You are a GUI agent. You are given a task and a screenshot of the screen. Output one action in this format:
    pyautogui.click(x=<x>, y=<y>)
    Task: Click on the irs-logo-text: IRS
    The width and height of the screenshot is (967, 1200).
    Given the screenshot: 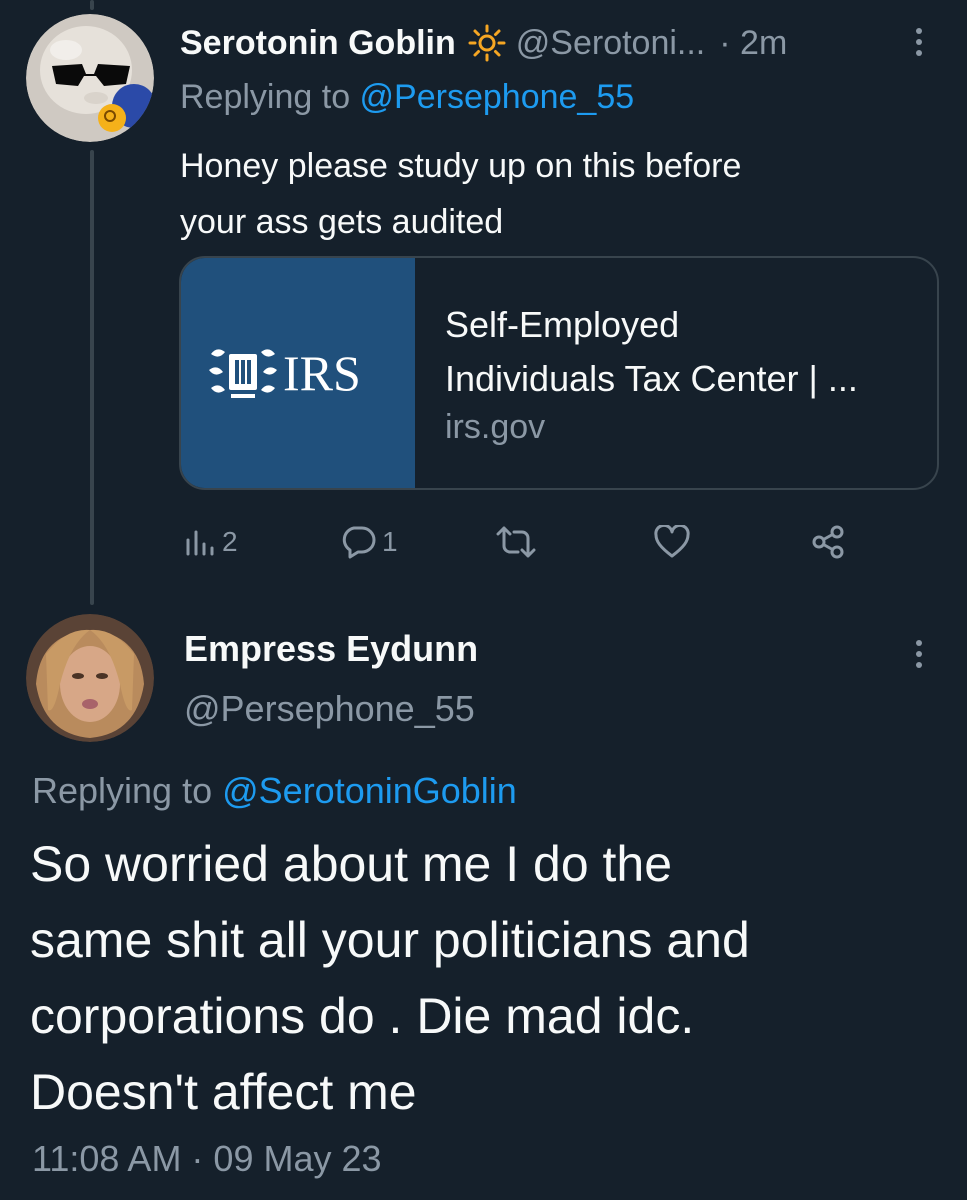 What is the action you would take?
    pyautogui.click(x=322, y=373)
    